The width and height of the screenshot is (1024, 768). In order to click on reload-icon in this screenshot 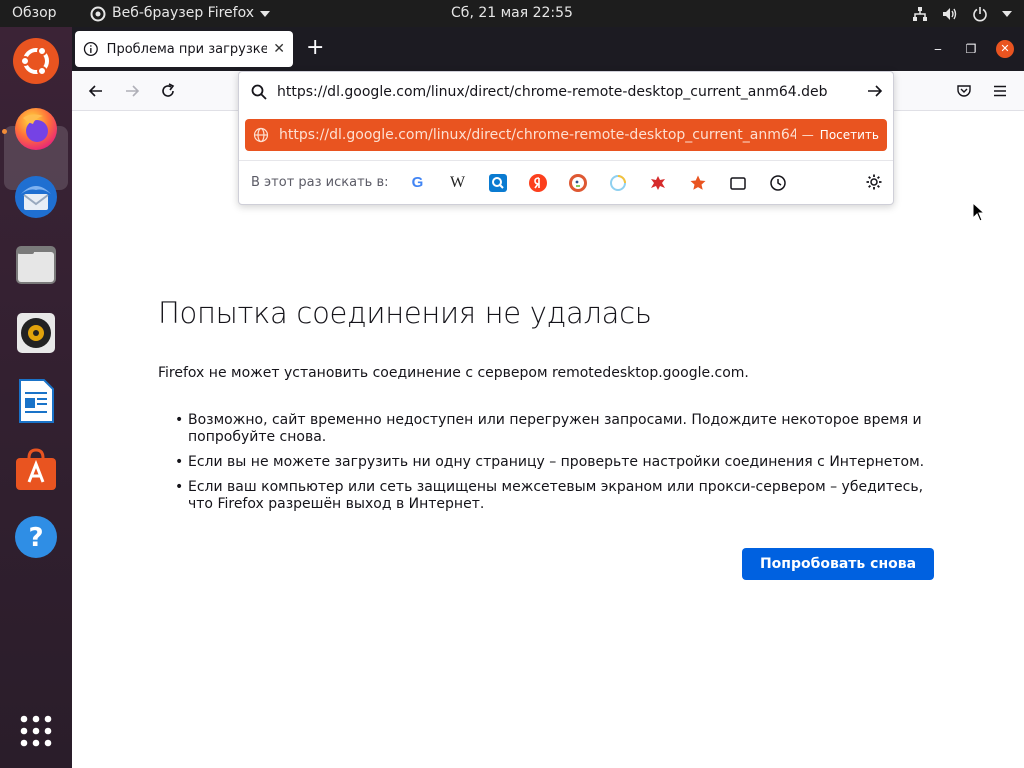, I will do `click(168, 90)`.